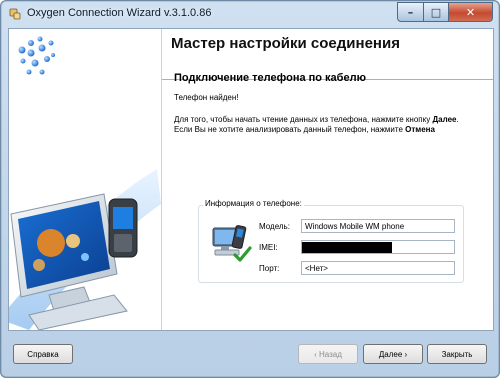 Image resolution: width=500 pixels, height=378 pixels. What do you see at coordinates (232, 243) in the screenshot?
I see `phone-computer-check-icon` at bounding box center [232, 243].